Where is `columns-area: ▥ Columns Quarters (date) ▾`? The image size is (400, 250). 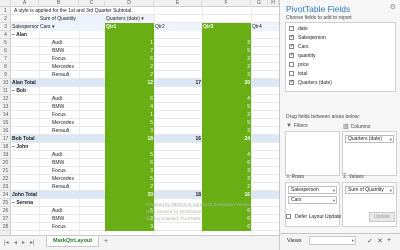 columns-area: ▥ Columns Quarters (date) ▾ is located at coordinates (369, 150).